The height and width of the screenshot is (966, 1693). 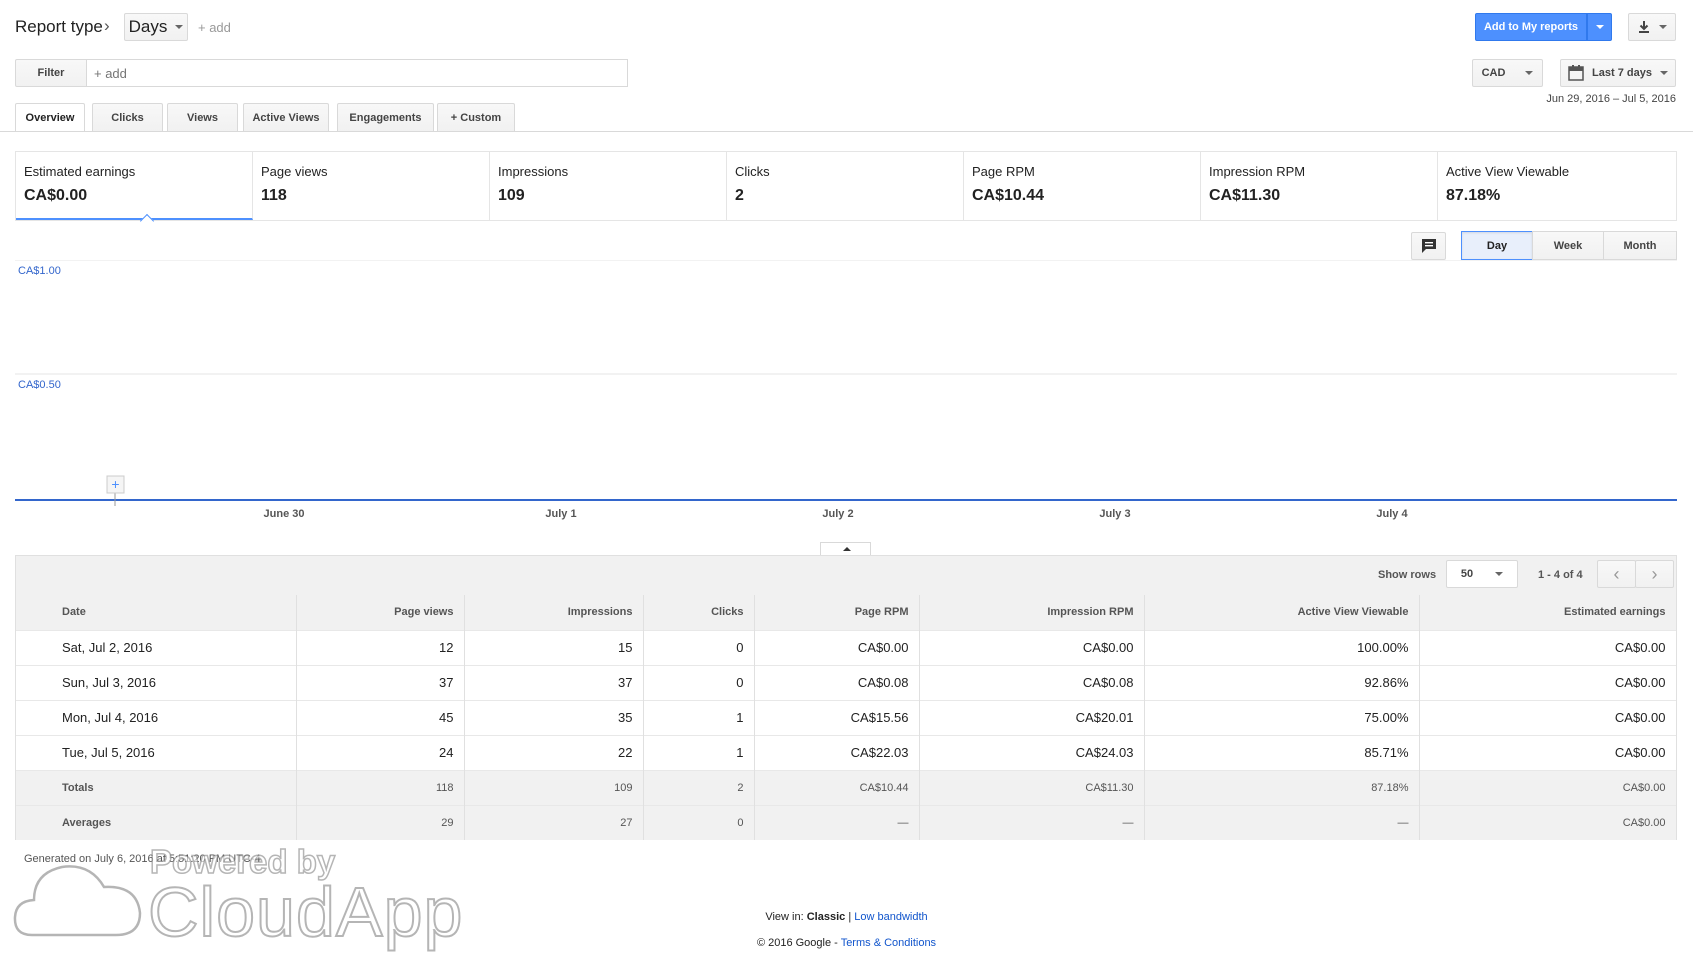 I want to click on cell-active-view-viewable: 85.71%, so click(x=1282, y=752).